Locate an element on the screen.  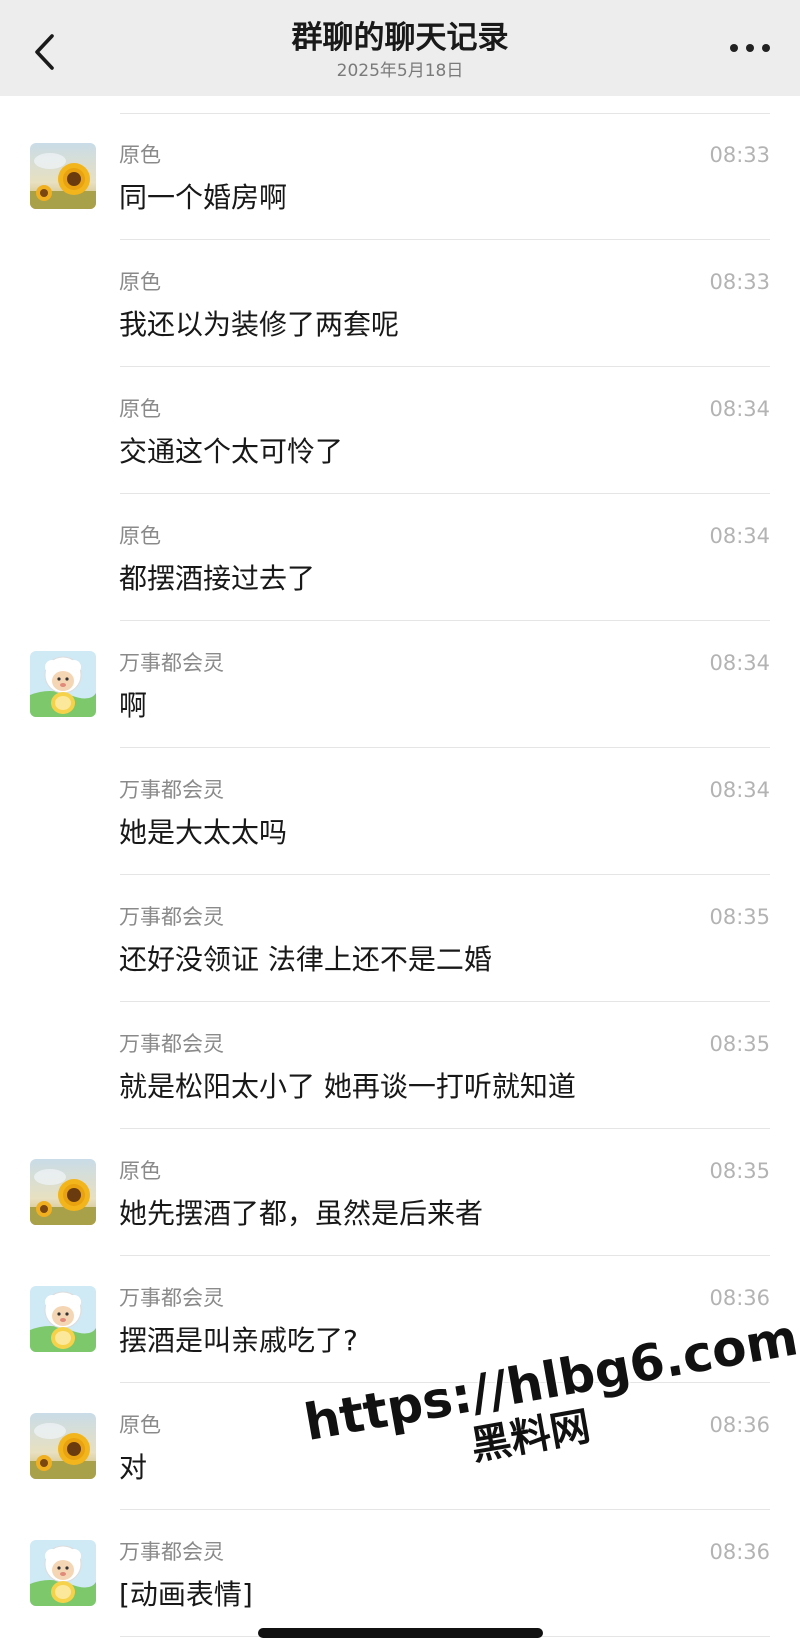
message-item: 原色 08:33 我还以为装修了两套呢 is located at coordinates (400, 303).